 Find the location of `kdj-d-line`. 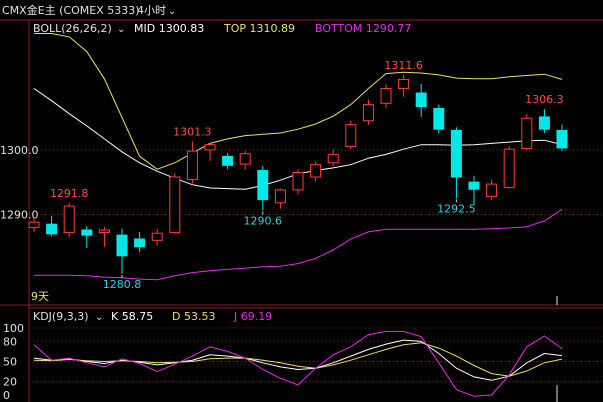

kdj-d-line is located at coordinates (298, 359).